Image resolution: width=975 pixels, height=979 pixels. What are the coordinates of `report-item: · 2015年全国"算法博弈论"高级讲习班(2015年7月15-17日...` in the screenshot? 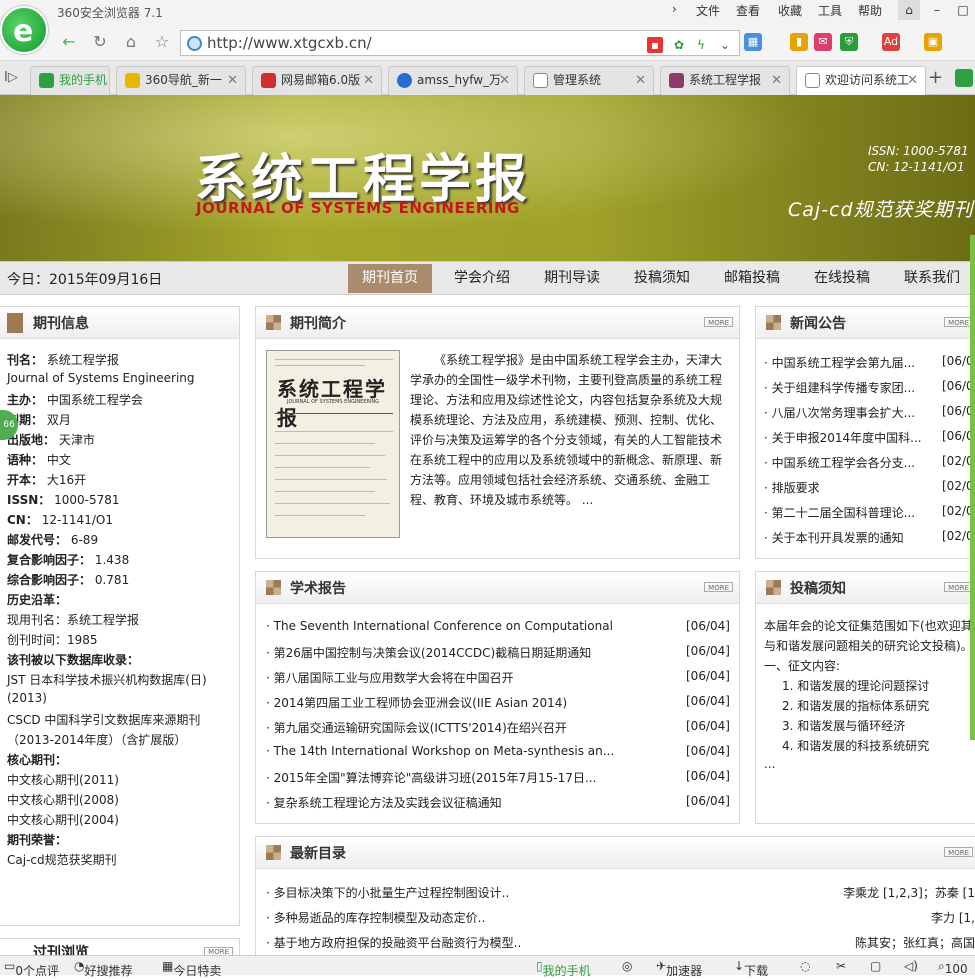 It's located at (431, 777).